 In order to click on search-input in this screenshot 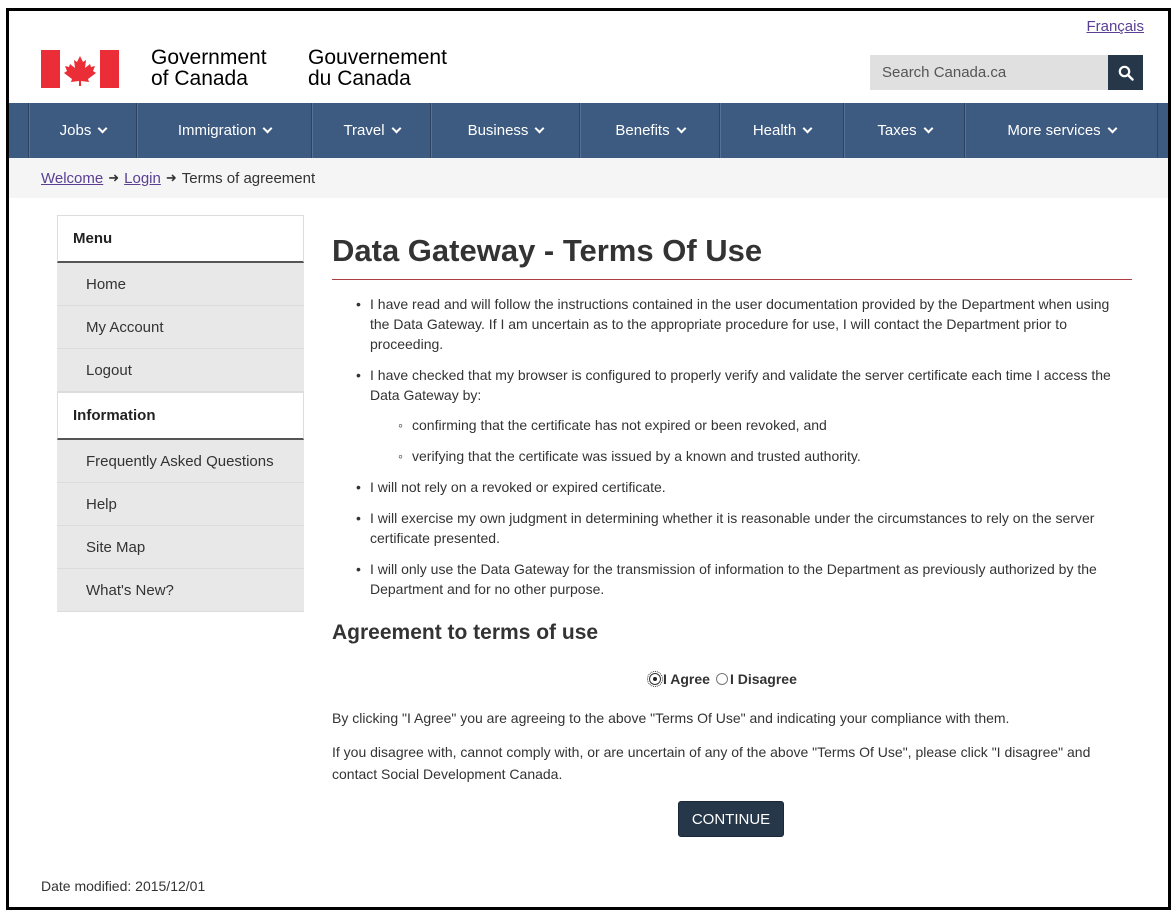, I will do `click(989, 72)`.